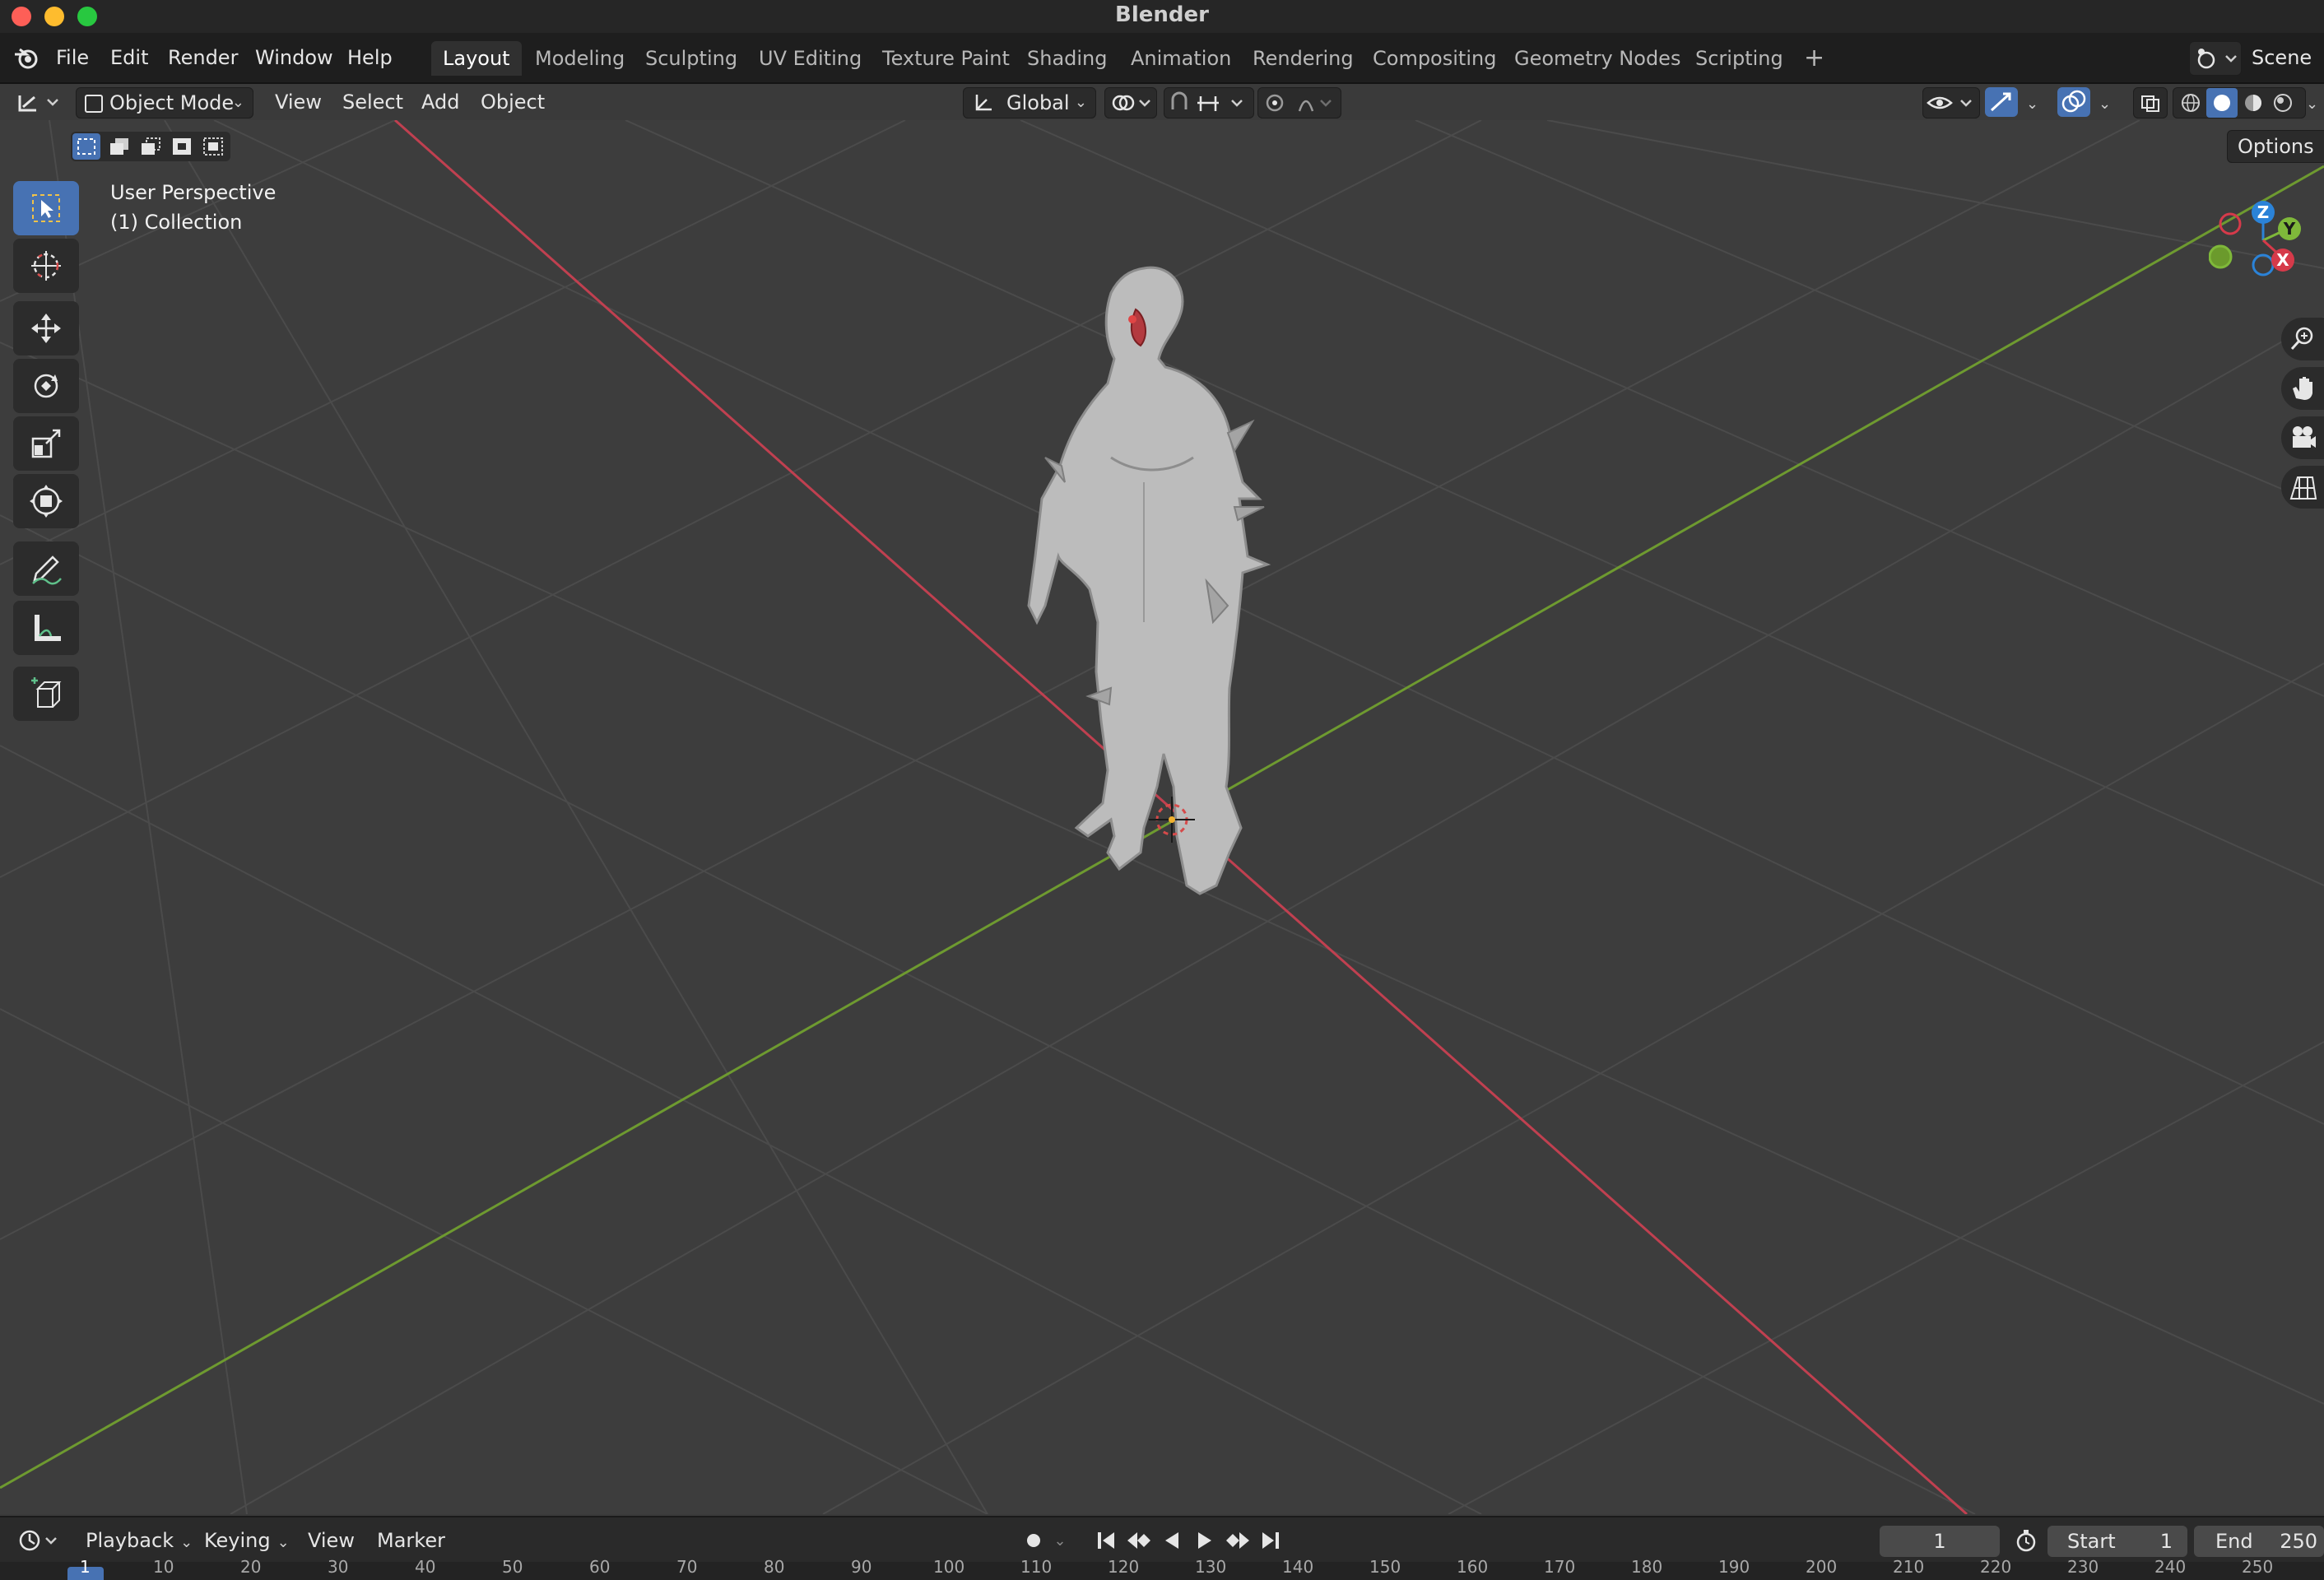 The width and height of the screenshot is (2324, 1580). Describe the element at coordinates (294, 57) in the screenshot. I see `menu-window: Window` at that location.